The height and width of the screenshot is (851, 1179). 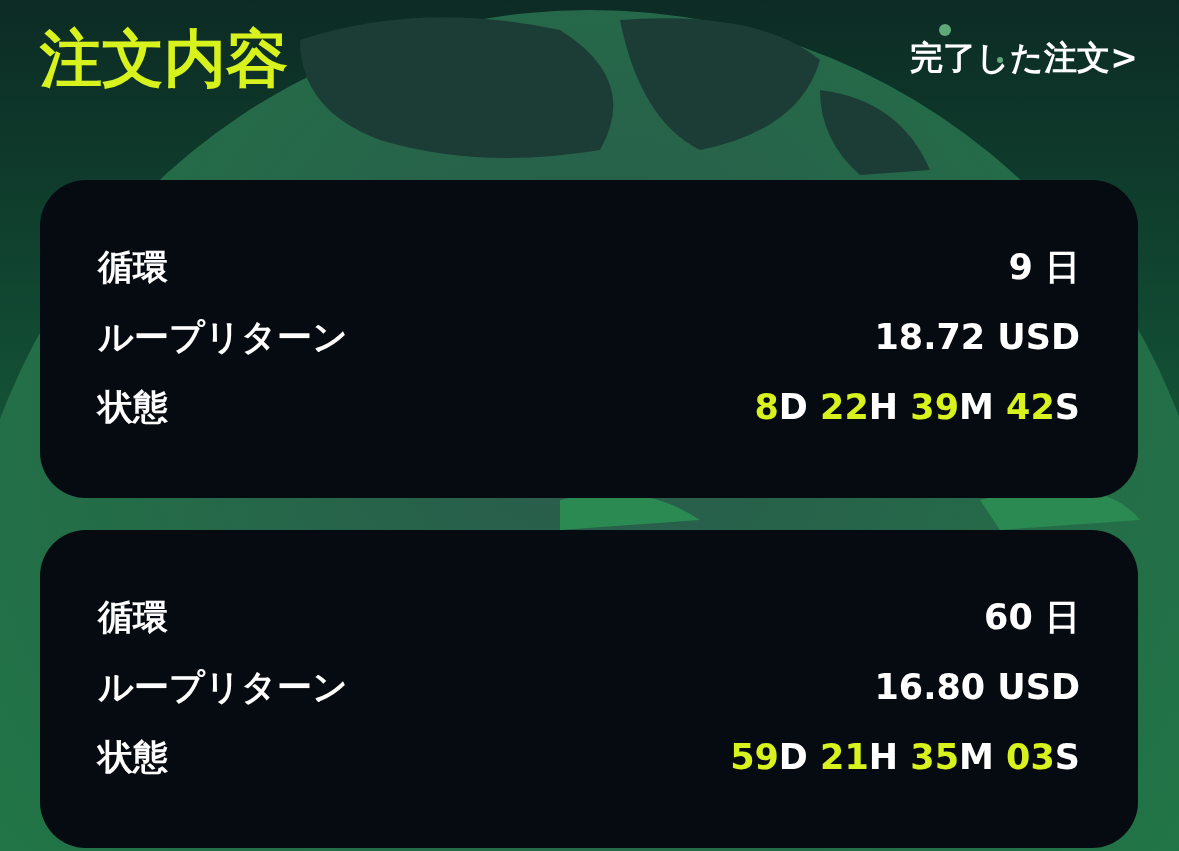 What do you see at coordinates (917, 407) in the screenshot?
I see `countdown-text: 8D 22H 39M 42S` at bounding box center [917, 407].